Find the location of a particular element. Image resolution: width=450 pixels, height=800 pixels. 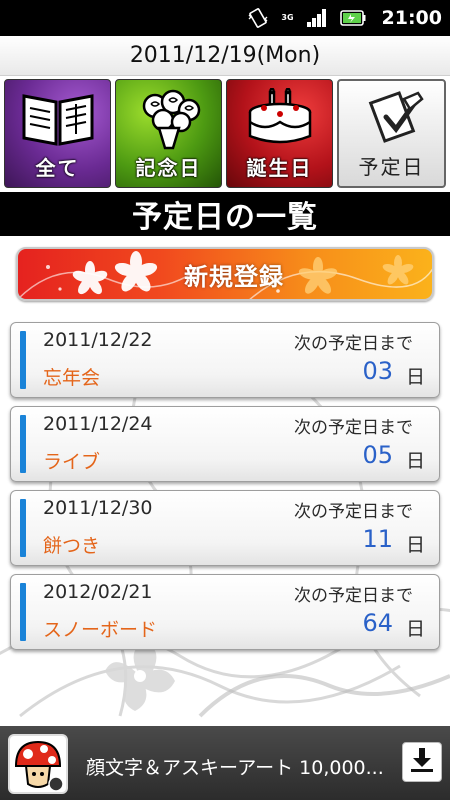

section-title-text: 予定日の一覧 is located at coordinates (225, 217).